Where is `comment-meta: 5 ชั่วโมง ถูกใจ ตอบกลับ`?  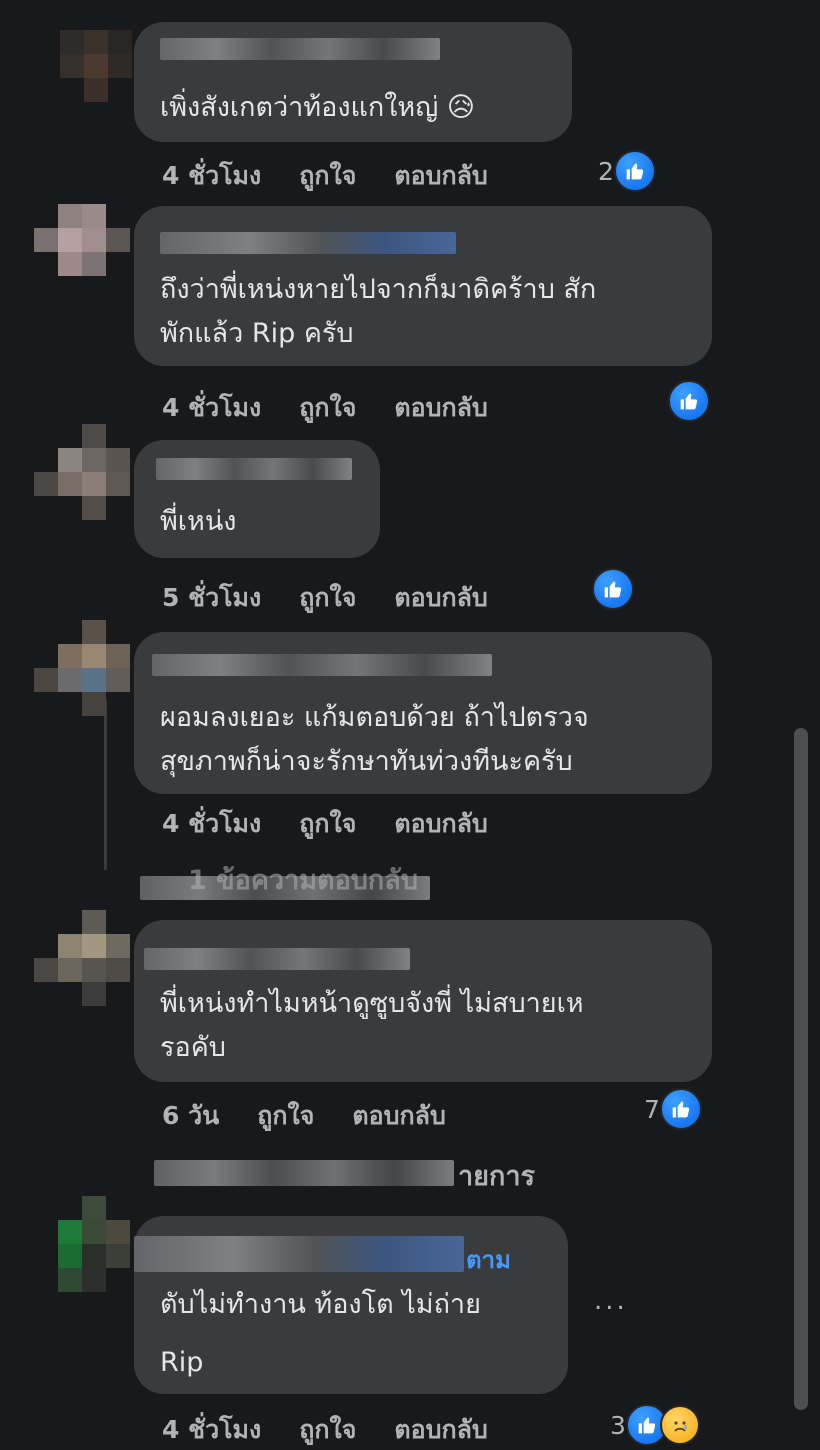
comment-meta: 5 ชั่วโมง ถูกใจ ตอบกลับ is located at coordinates (325, 598).